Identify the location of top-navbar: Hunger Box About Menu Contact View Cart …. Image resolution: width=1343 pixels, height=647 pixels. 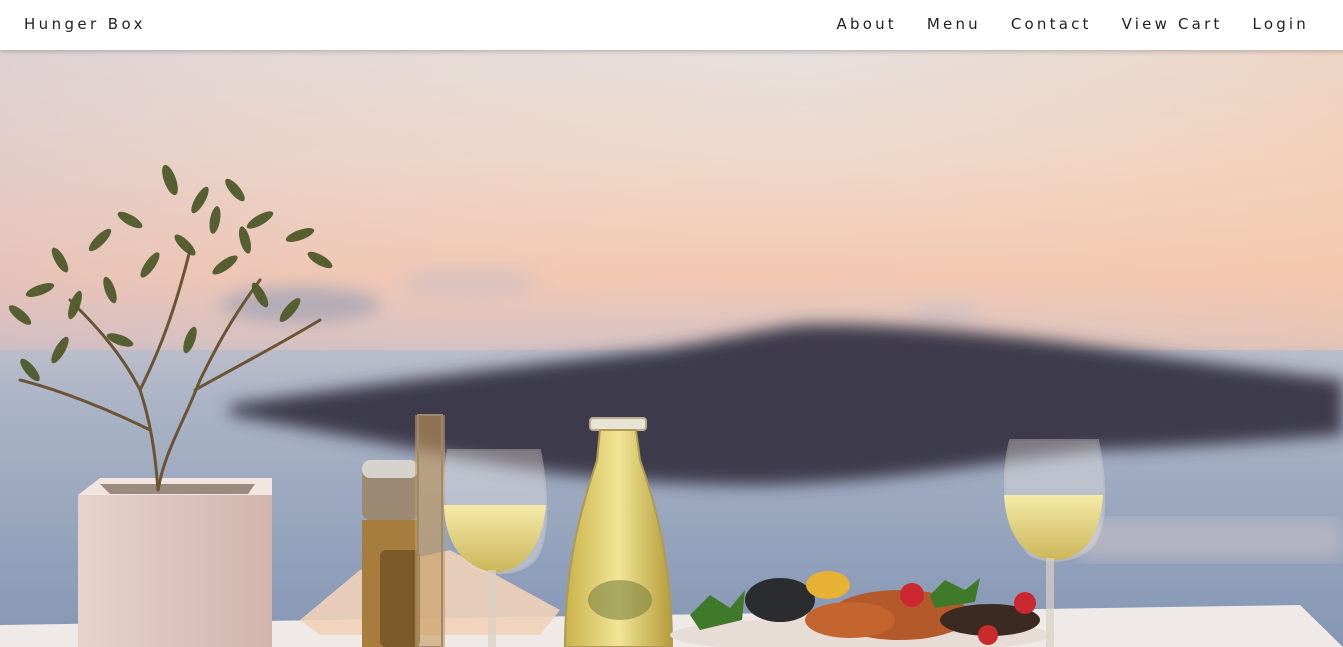
(671, 25).